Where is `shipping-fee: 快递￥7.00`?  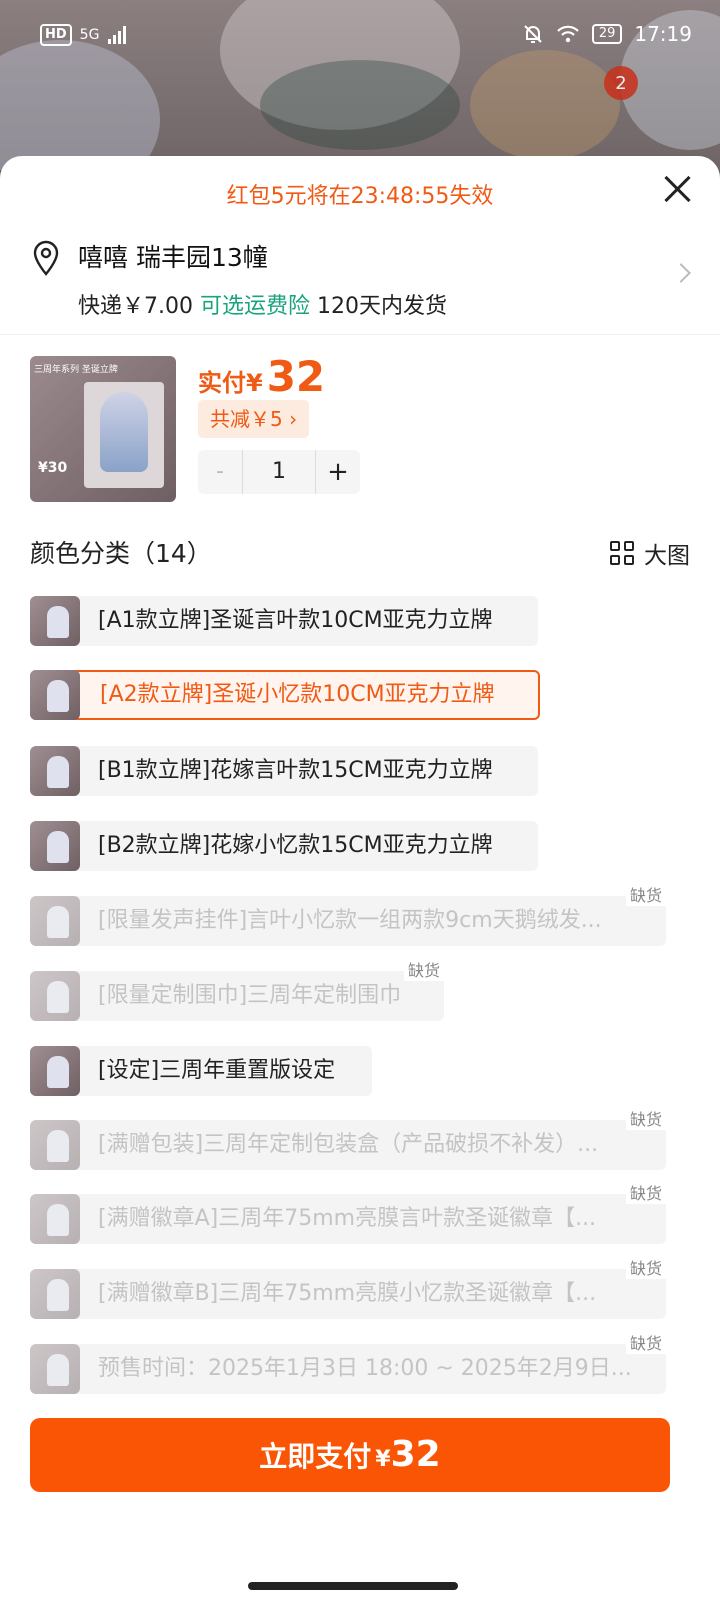 shipping-fee: 快递￥7.00 is located at coordinates (135, 306).